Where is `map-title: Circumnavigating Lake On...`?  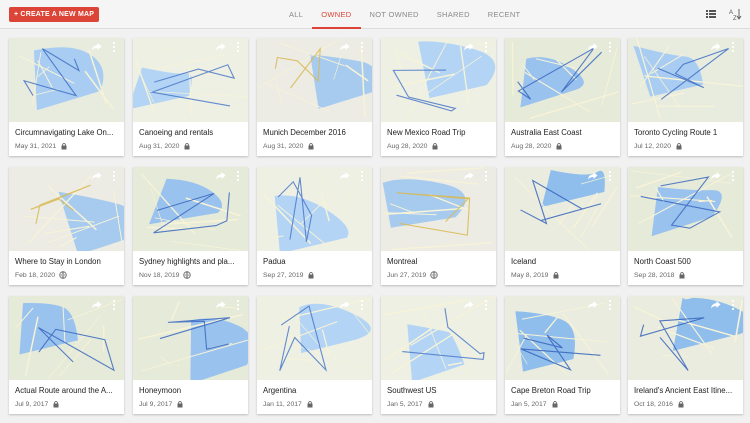
map-title: Circumnavigating Lake On... is located at coordinates (64, 132).